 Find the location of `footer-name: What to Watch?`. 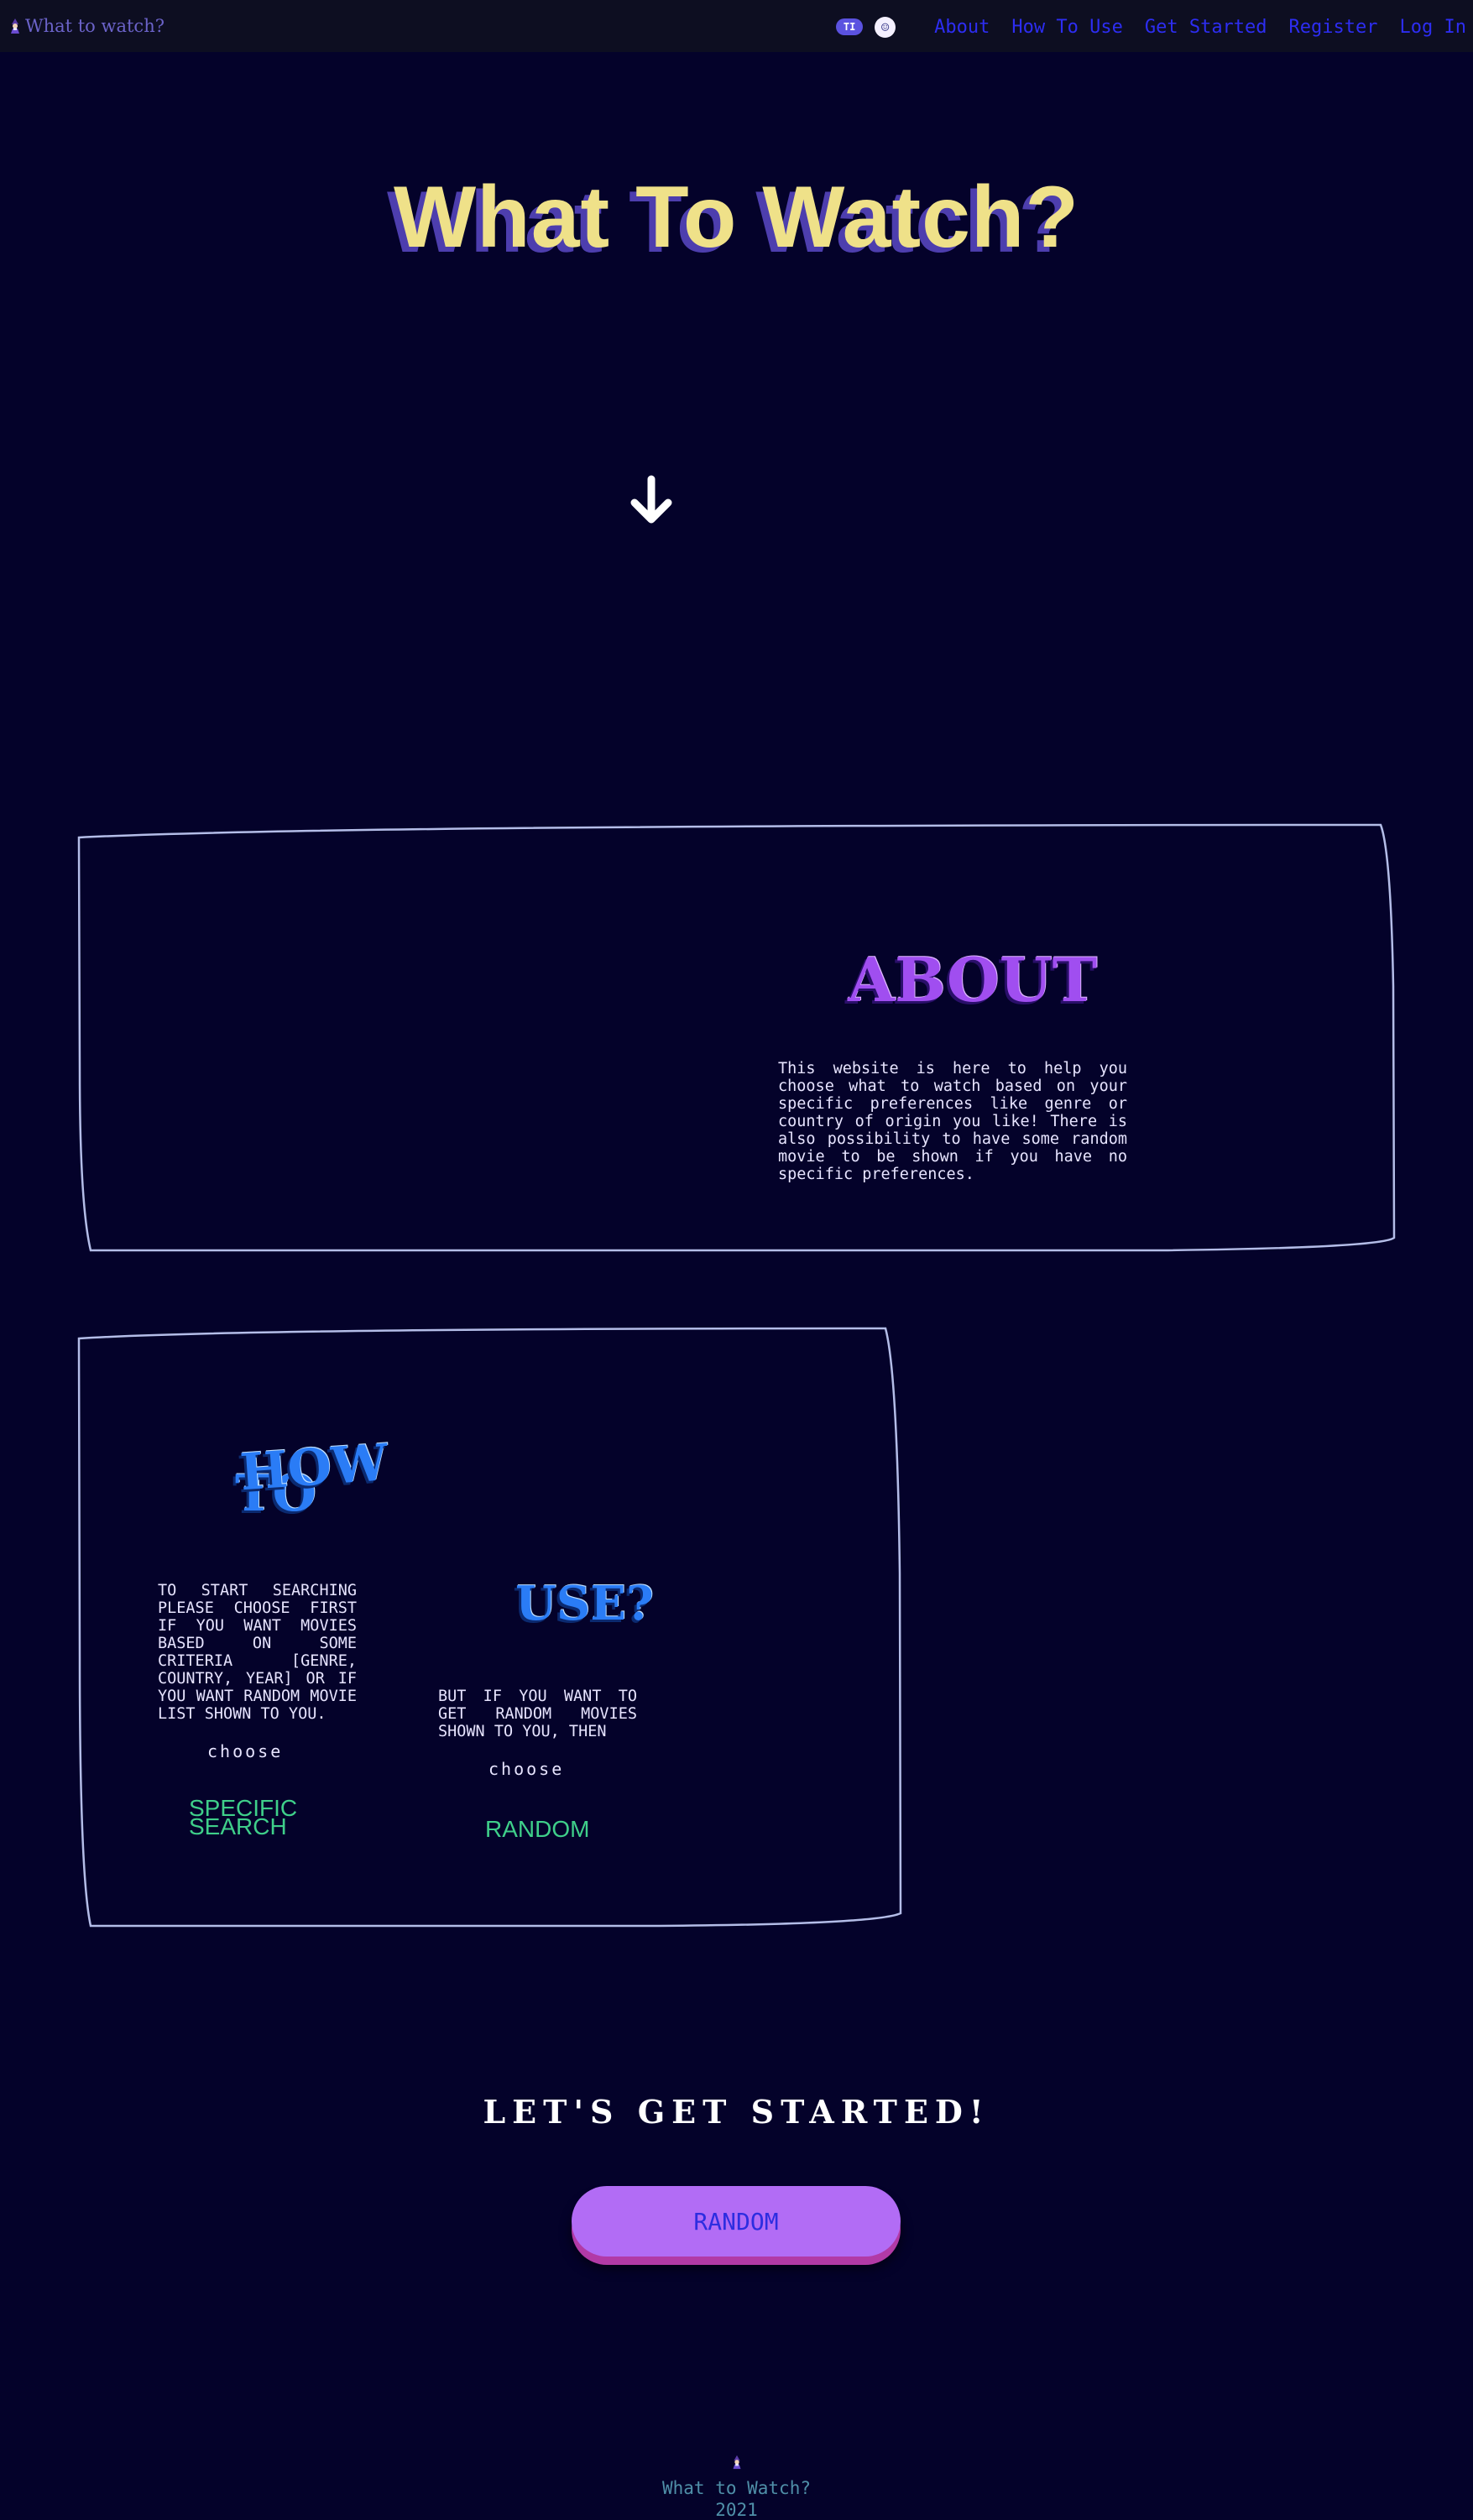

footer-name: What to Watch? is located at coordinates (736, 2488).